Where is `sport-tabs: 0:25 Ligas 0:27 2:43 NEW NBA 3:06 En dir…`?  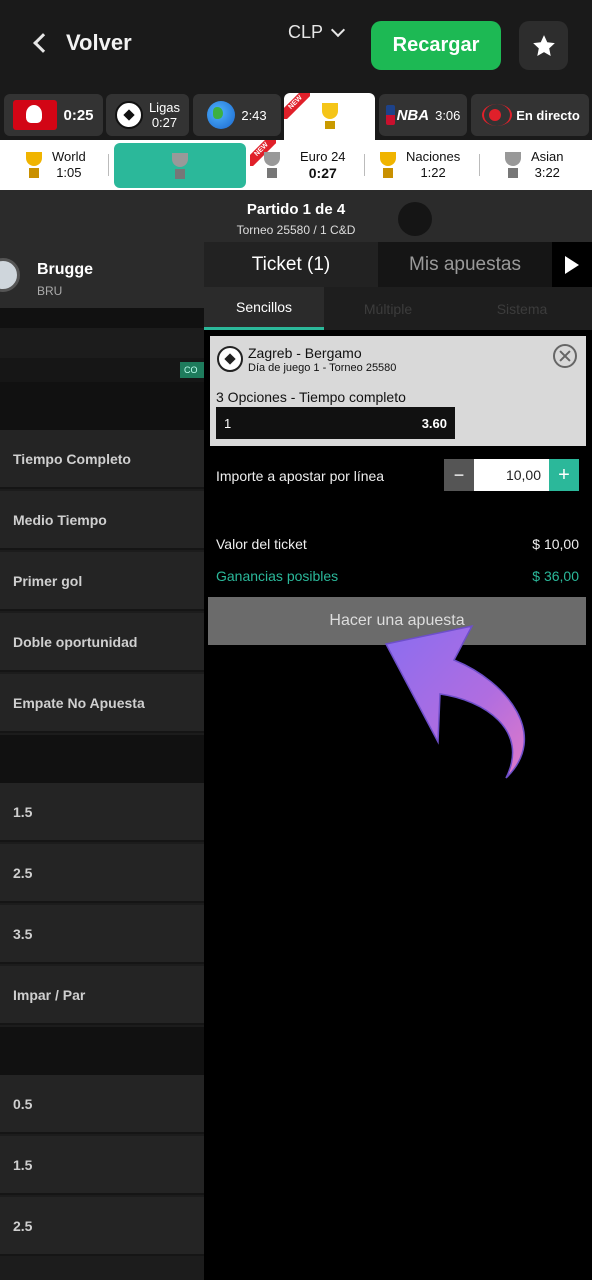
sport-tabs: 0:25 Ligas 0:27 2:43 NEW NBA 3:06 En dir… is located at coordinates (296, 115).